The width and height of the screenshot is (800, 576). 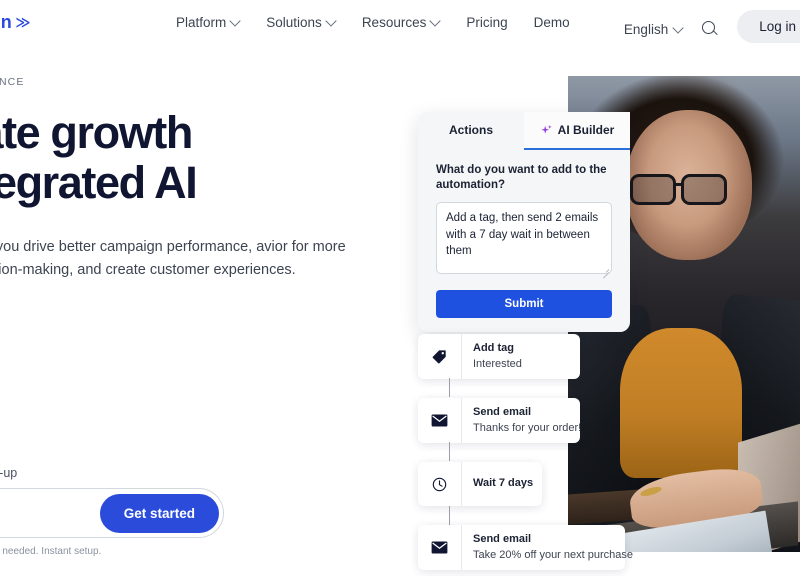 What do you see at coordinates (646, 29) in the screenshot?
I see `language-selector-label: English` at bounding box center [646, 29].